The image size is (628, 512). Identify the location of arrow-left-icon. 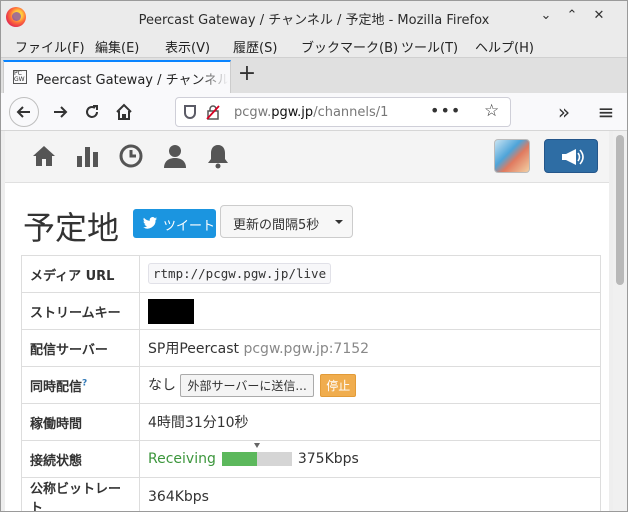
(23, 112).